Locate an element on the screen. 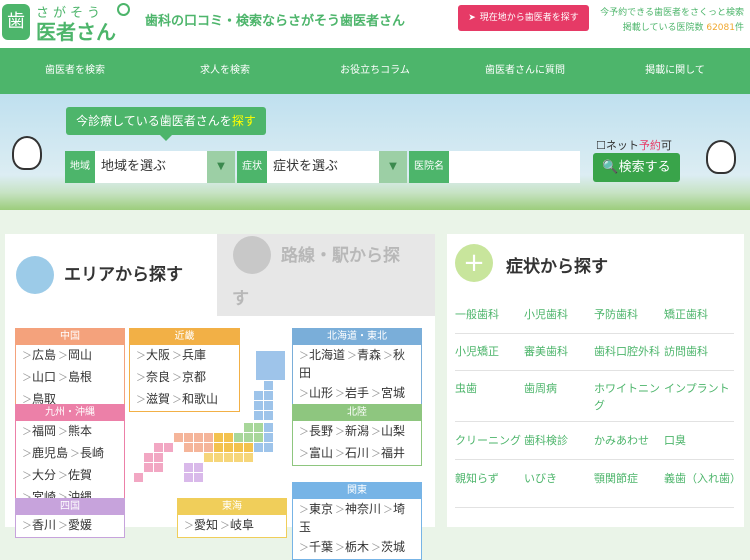 The width and height of the screenshot is (750, 560). prefecture-link: 北海道 is located at coordinates (322, 355).